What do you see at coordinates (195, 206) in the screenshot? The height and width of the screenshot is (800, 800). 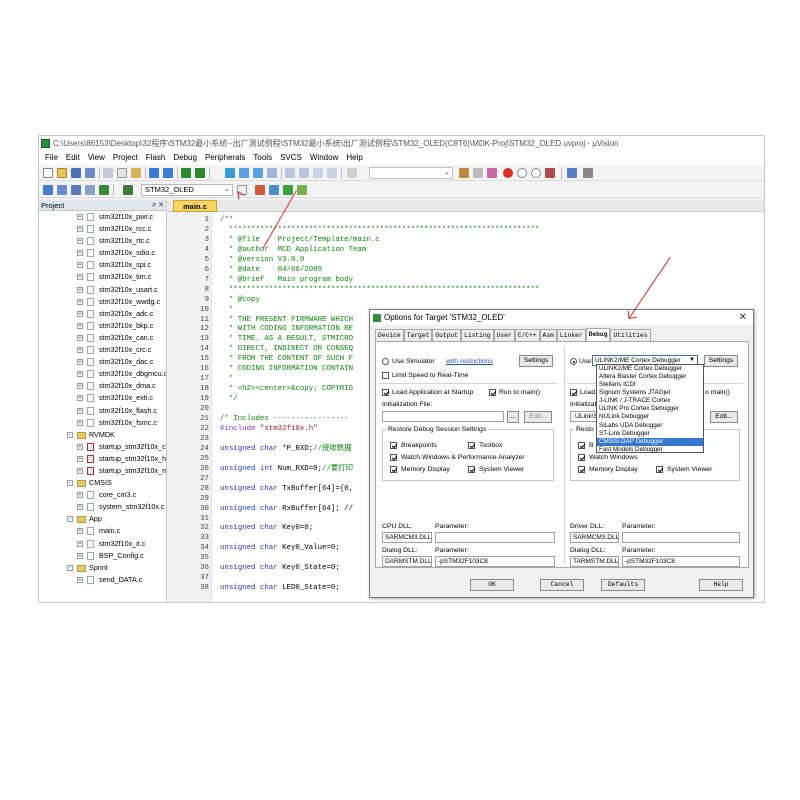 I see `tab-main-c: main.c` at bounding box center [195, 206].